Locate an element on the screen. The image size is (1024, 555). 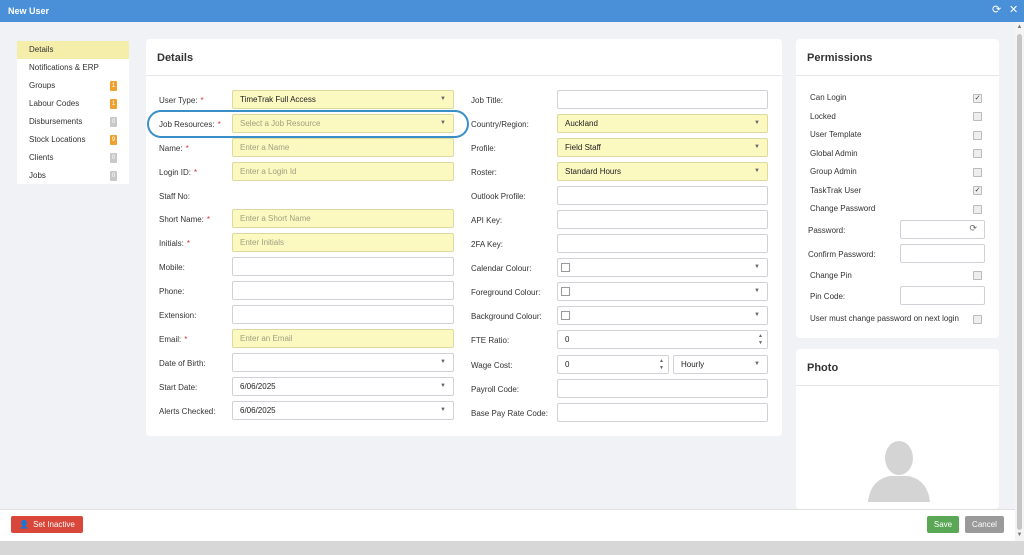
change-password-checkbox is located at coordinates (977, 209).